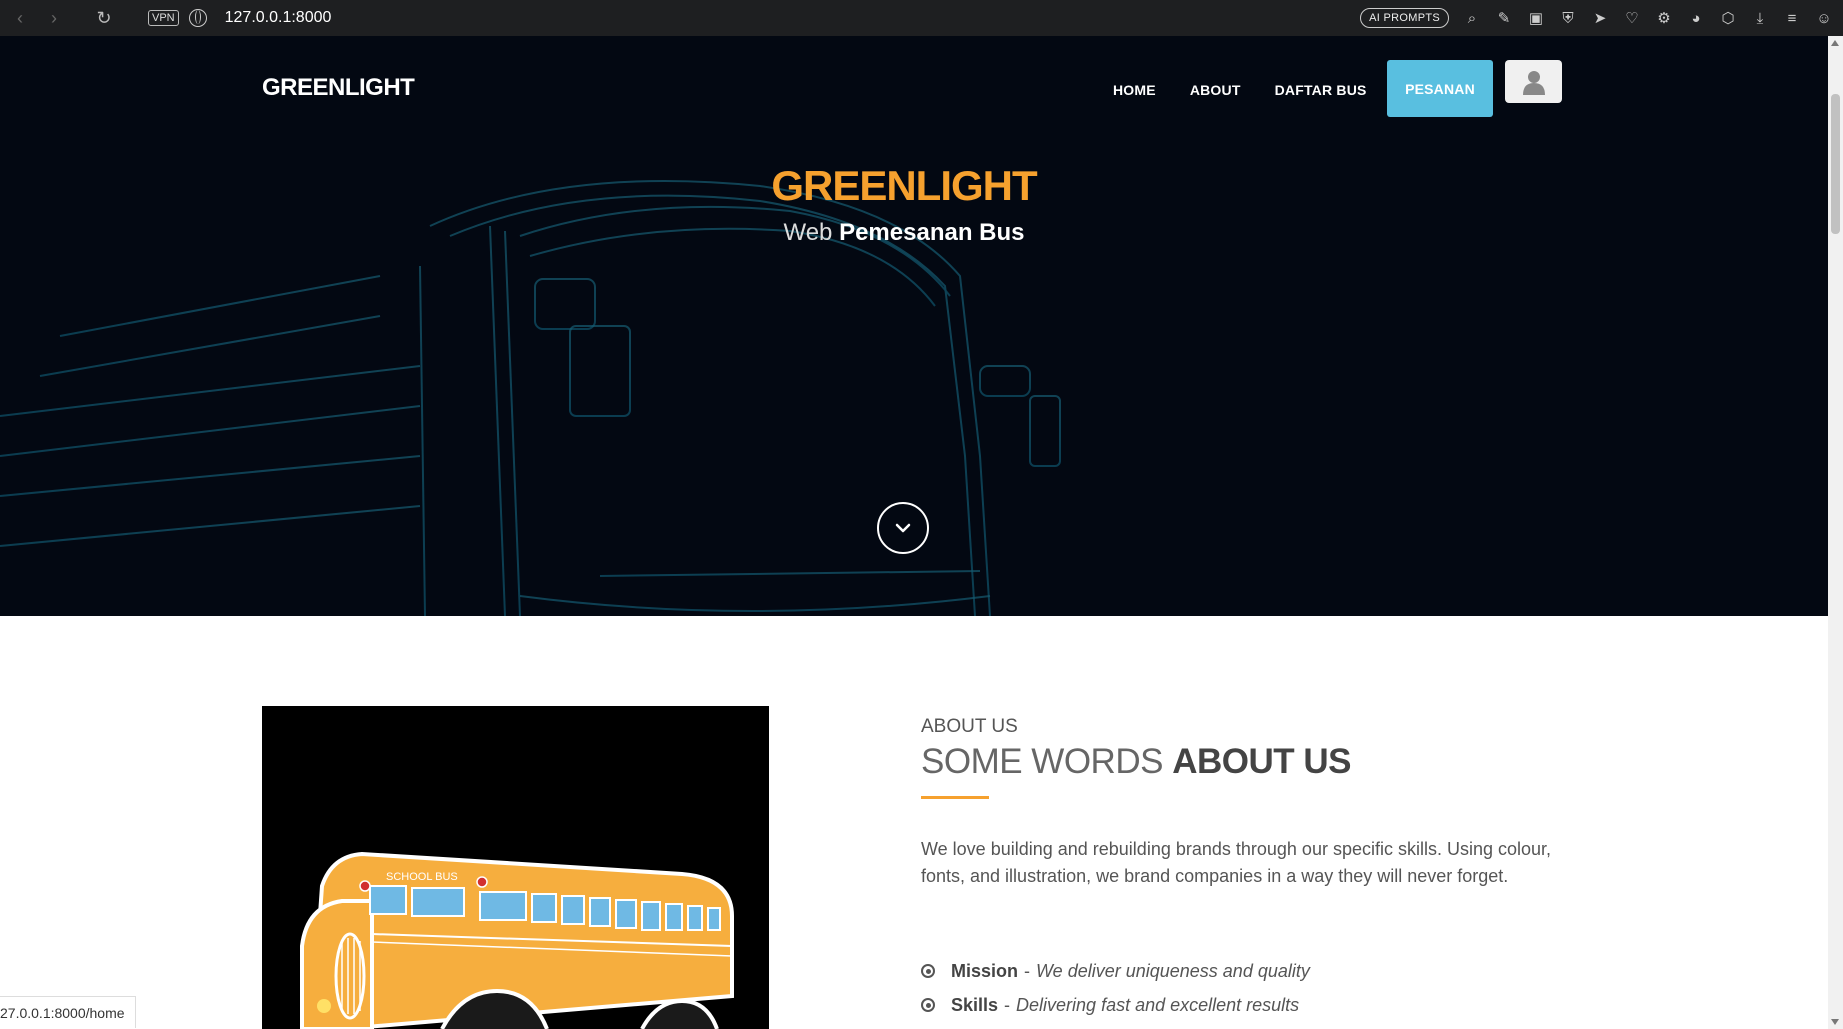 The width and height of the screenshot is (1843, 1029). I want to click on list-desc: Delivering fast and excellent results, so click(1158, 1004).